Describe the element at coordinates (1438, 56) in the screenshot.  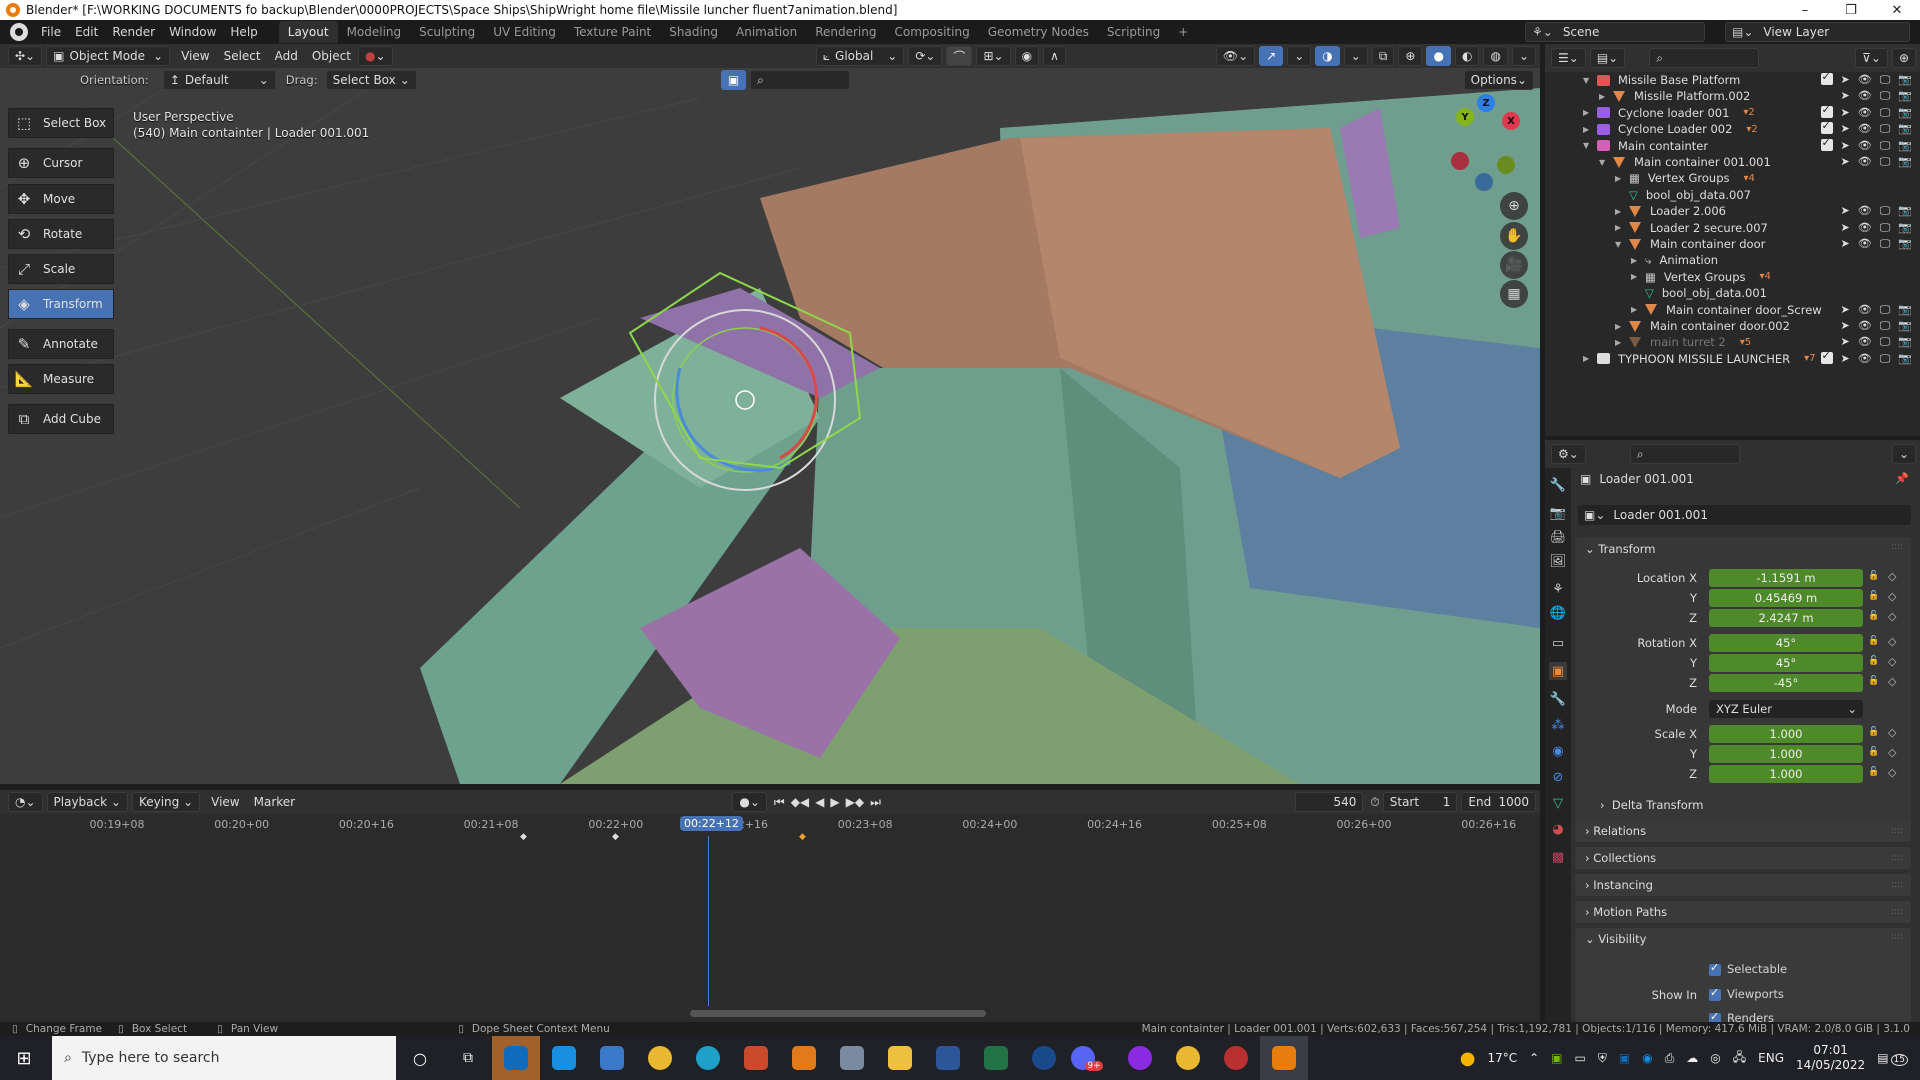
I see `shading-solid: ●` at that location.